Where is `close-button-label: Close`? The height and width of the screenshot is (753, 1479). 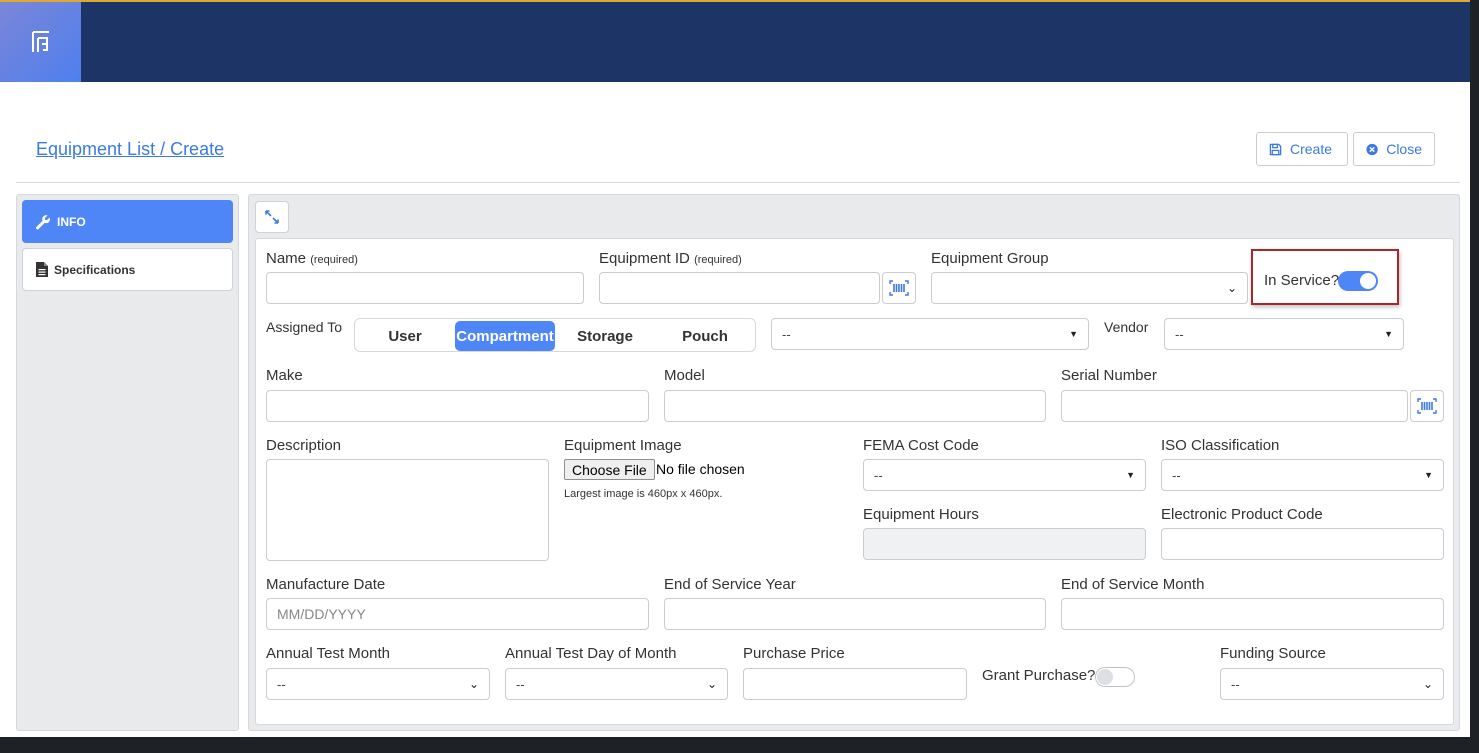
close-button-label: Close is located at coordinates (1404, 149).